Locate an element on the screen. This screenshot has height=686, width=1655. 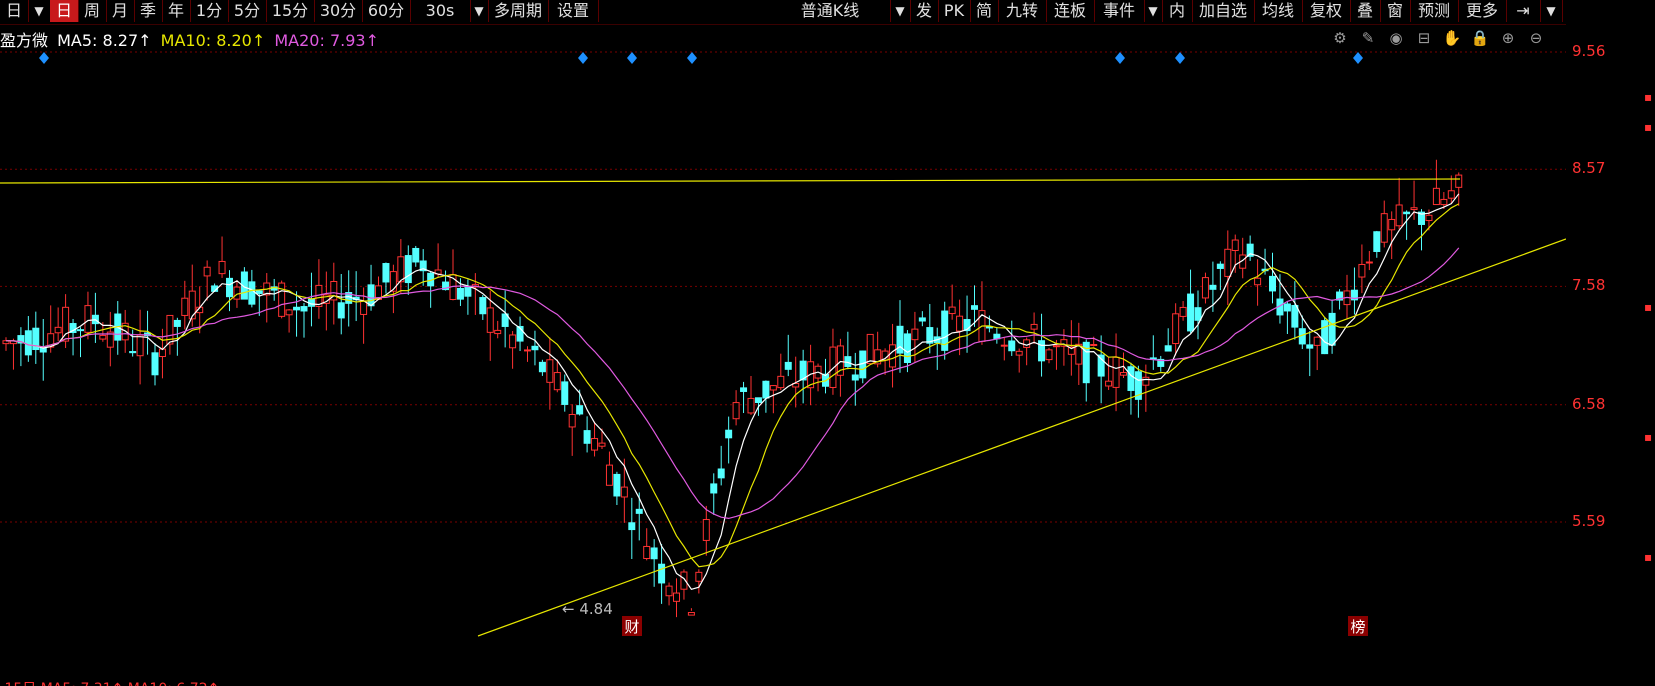
toolbar-button: 设置 is located at coordinates (573, 11).